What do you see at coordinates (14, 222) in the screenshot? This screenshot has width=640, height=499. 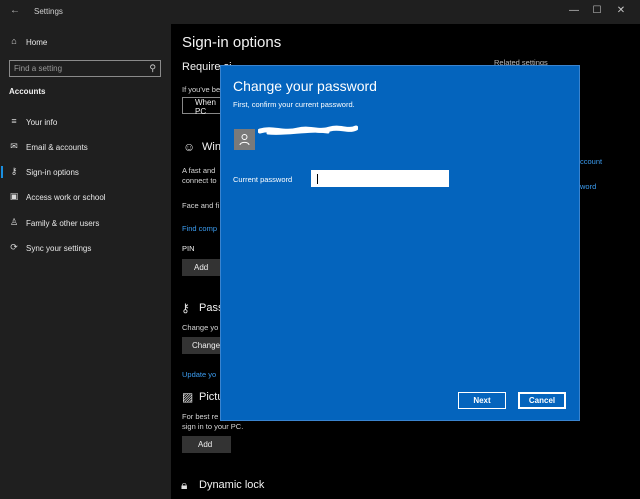 I see `people-icon: ♙` at bounding box center [14, 222].